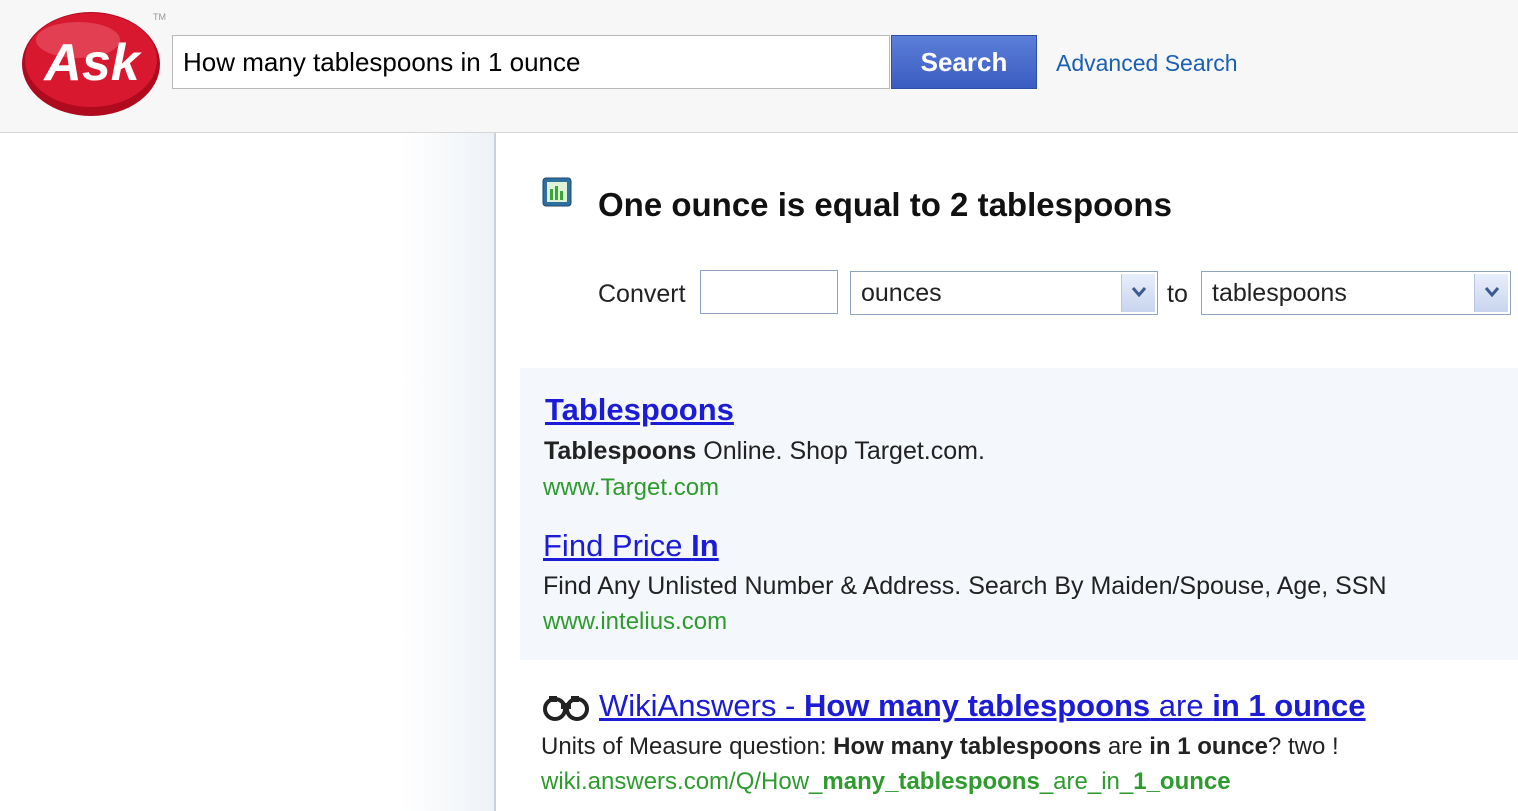 The height and width of the screenshot is (811, 1518). What do you see at coordinates (977, 705) in the screenshot?
I see `result-title-bold: How many tablespoons` at bounding box center [977, 705].